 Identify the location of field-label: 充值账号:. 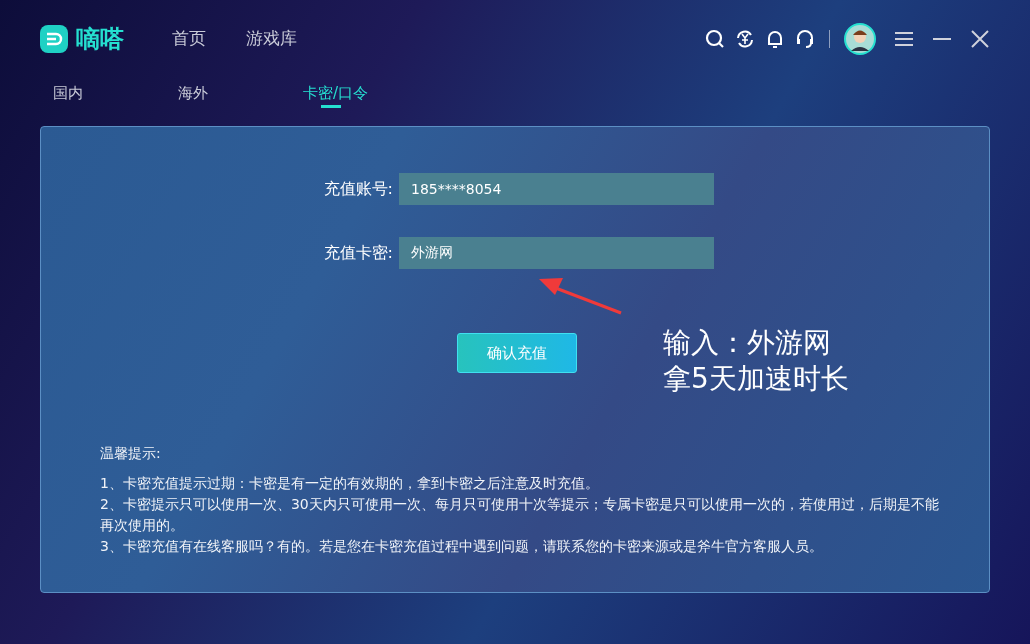
(358, 189).